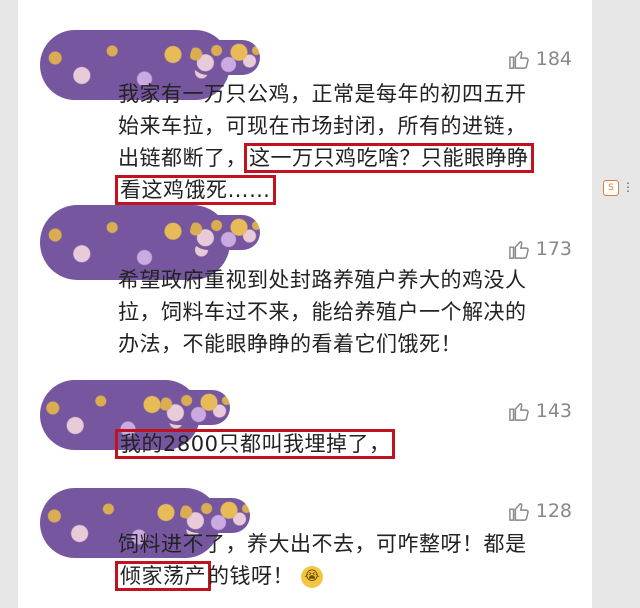  I want to click on highlight-box: 我的2800只都叫我埋掉了，, so click(255, 444).